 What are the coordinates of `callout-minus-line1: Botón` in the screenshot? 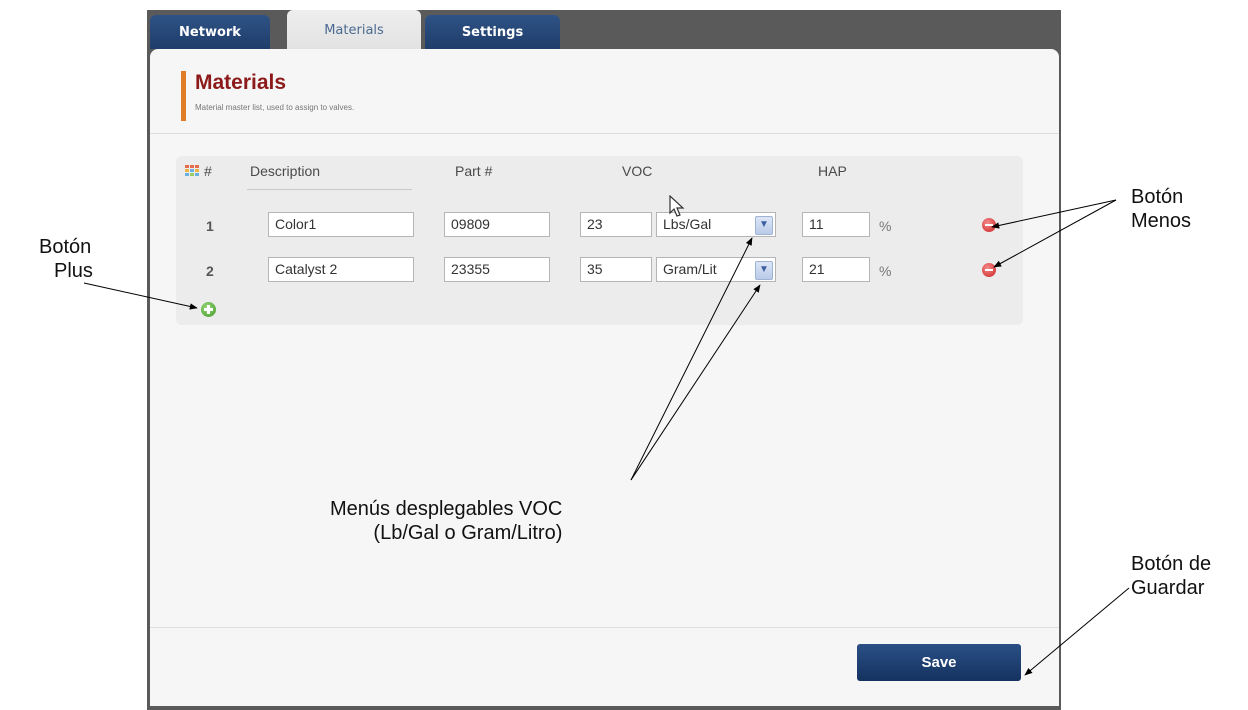 It's located at (1157, 197).